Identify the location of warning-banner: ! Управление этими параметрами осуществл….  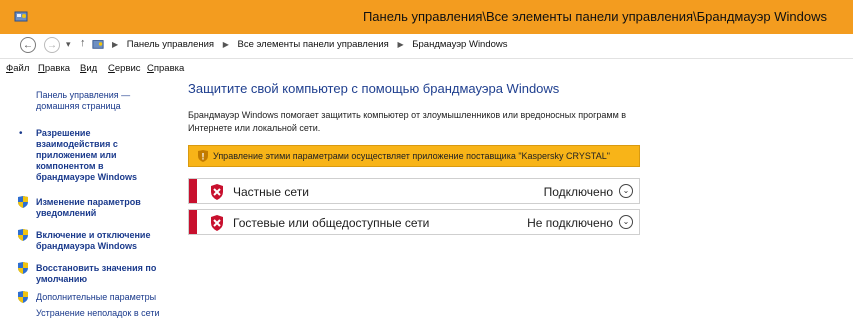
(414, 156).